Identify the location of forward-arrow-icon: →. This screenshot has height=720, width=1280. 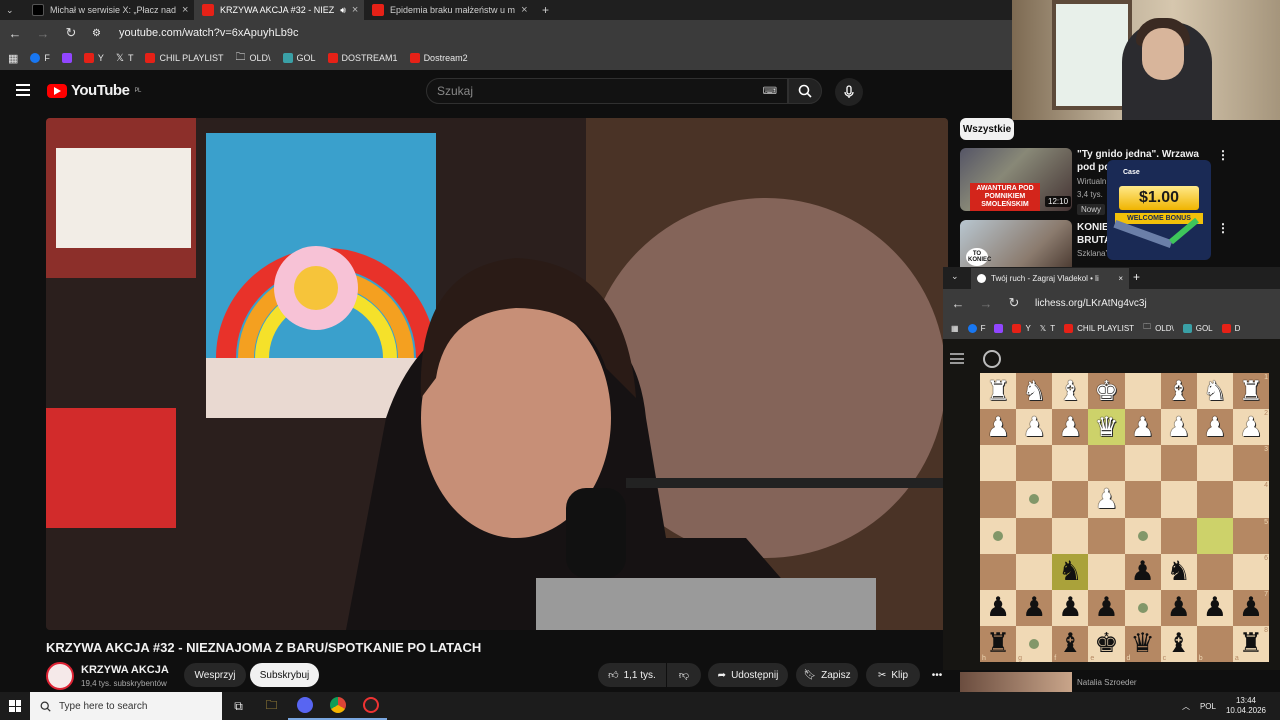
(986, 303).